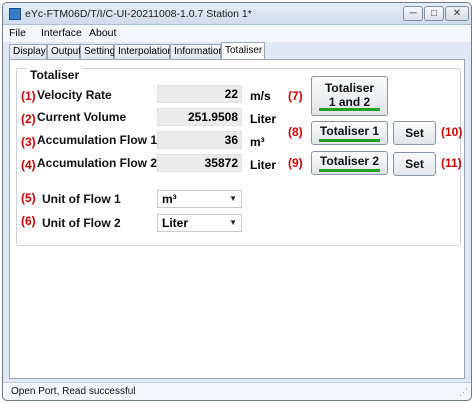  Describe the element at coordinates (81, 199) in the screenshot. I see `unit-of-flow-1-label: Unit of Flow 1` at that location.